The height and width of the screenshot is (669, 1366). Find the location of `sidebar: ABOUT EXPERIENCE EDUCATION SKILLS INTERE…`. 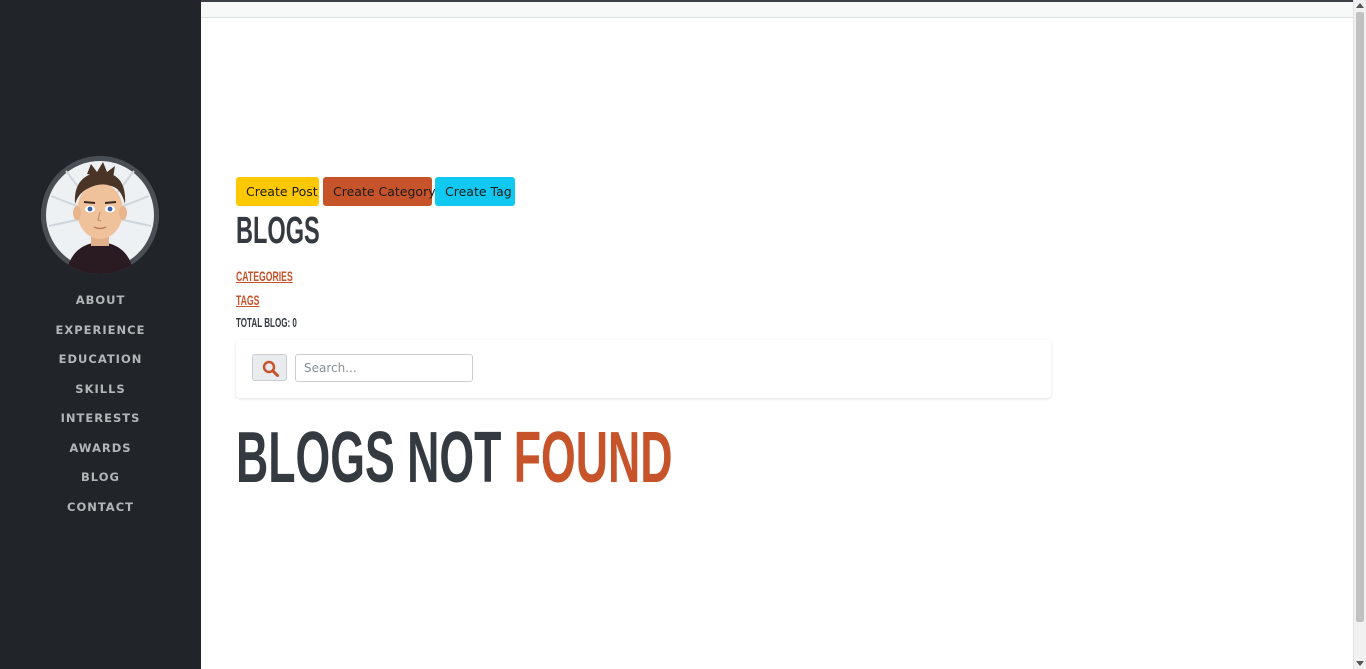

sidebar: ABOUT EXPERIENCE EDUCATION SKILLS INTERE… is located at coordinates (100, 334).